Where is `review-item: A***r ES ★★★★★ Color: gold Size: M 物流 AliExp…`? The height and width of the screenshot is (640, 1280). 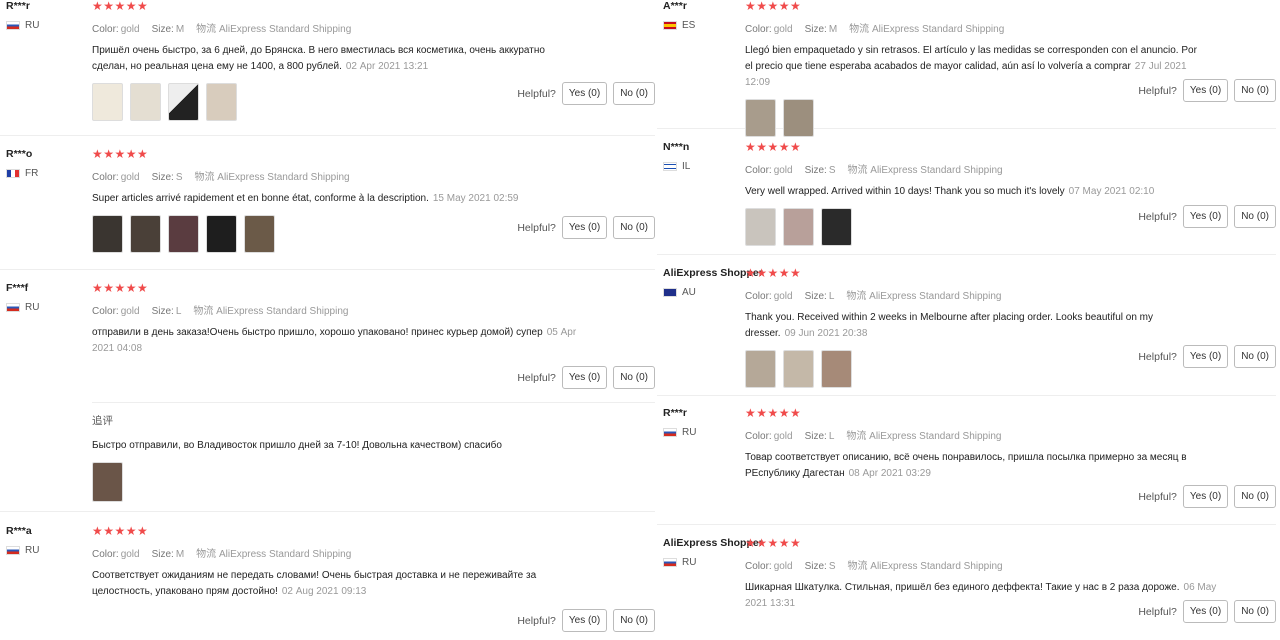
review-item: A***r ES ★★★★★ Color: gold Size: M 物流 AliExp… is located at coordinates (966, 68).